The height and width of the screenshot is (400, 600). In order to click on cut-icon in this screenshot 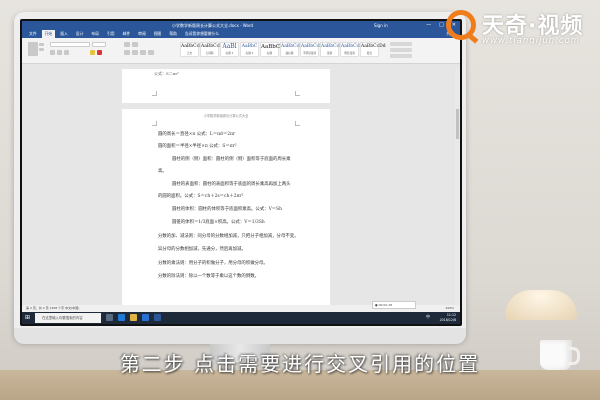, I will do `click(41, 44)`.